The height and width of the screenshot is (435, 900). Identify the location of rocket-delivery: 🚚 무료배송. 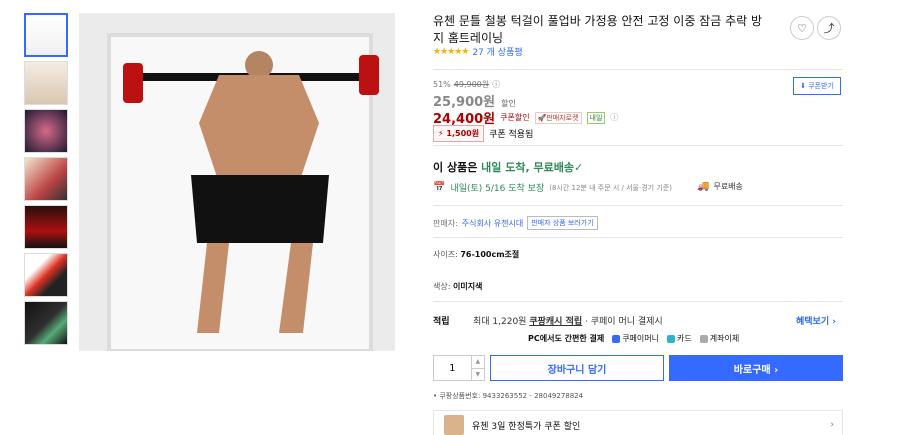
(720, 186).